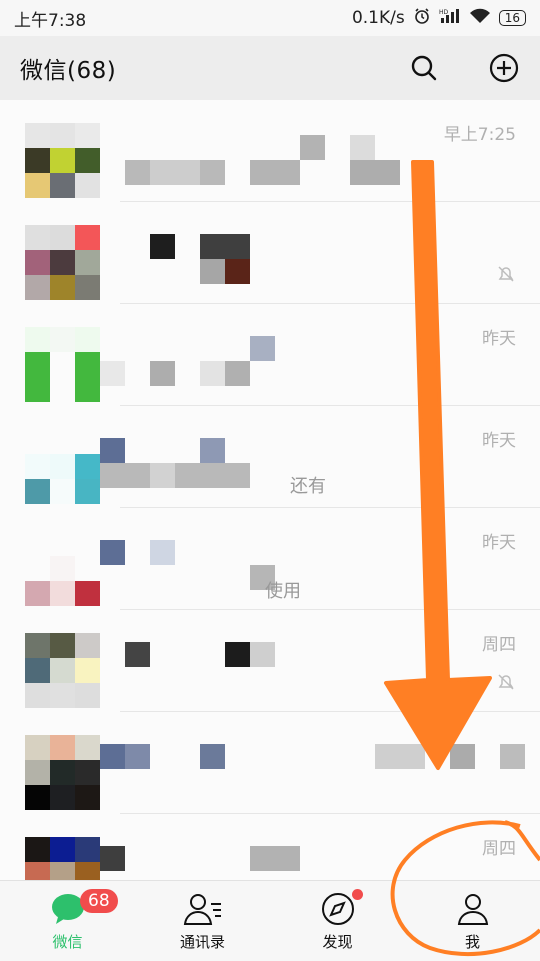 The image size is (540, 961). I want to click on battery-indicator: 16, so click(512, 18).